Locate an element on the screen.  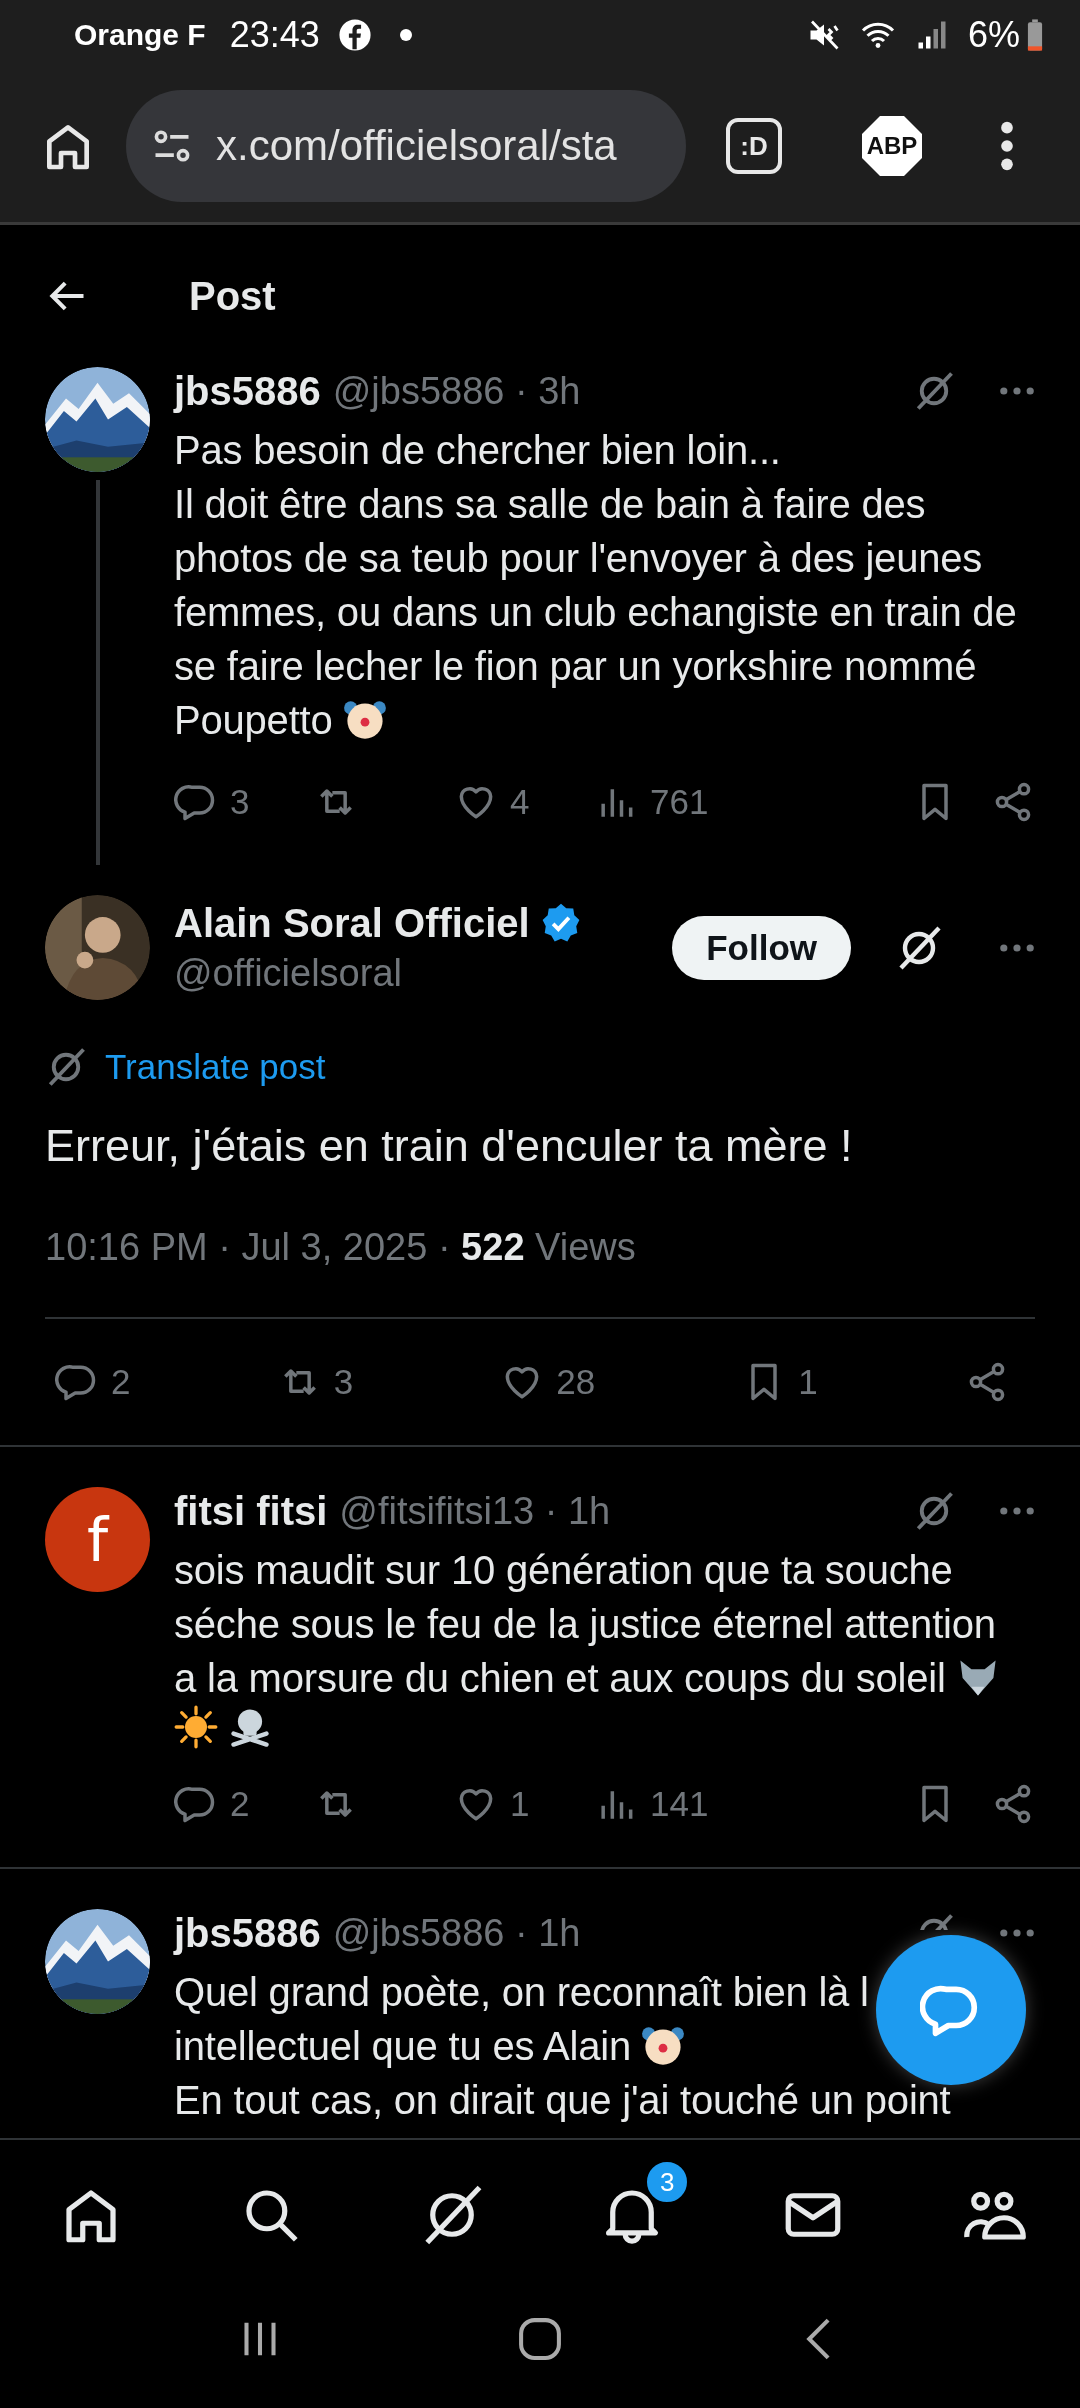
clock-time: 23:43 is located at coordinates (274, 35).